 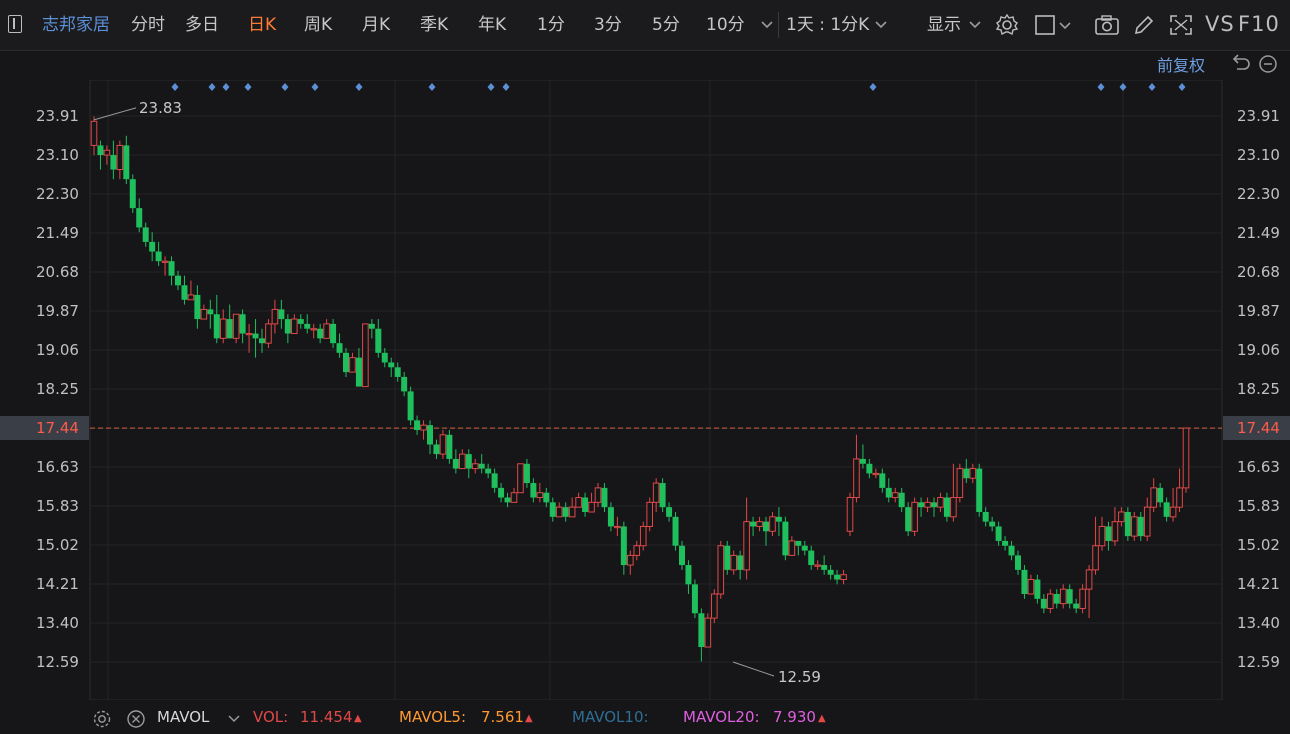 I want to click on tab-period-0: 分时, so click(x=148, y=25).